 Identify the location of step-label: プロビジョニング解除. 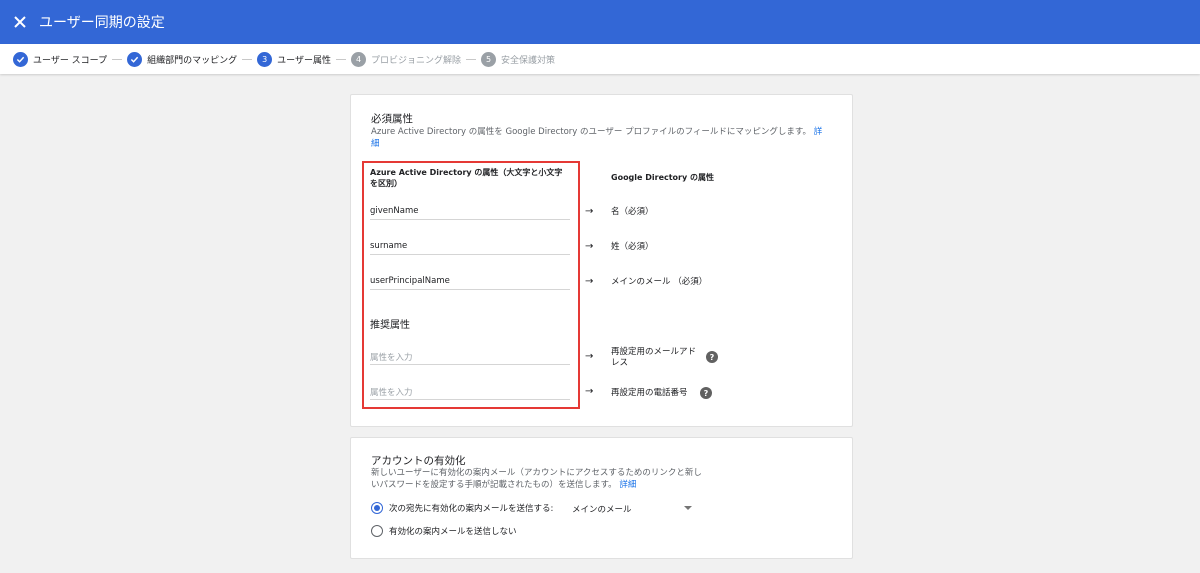
(416, 60).